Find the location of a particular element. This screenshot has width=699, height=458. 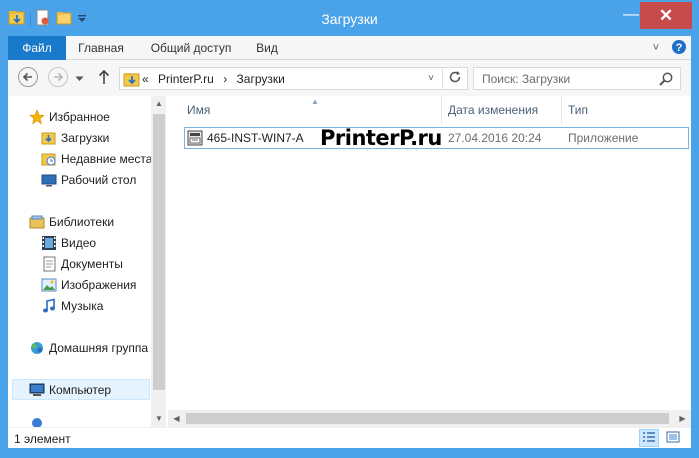

sidebar-computer: Компьютер is located at coordinates (81, 389).